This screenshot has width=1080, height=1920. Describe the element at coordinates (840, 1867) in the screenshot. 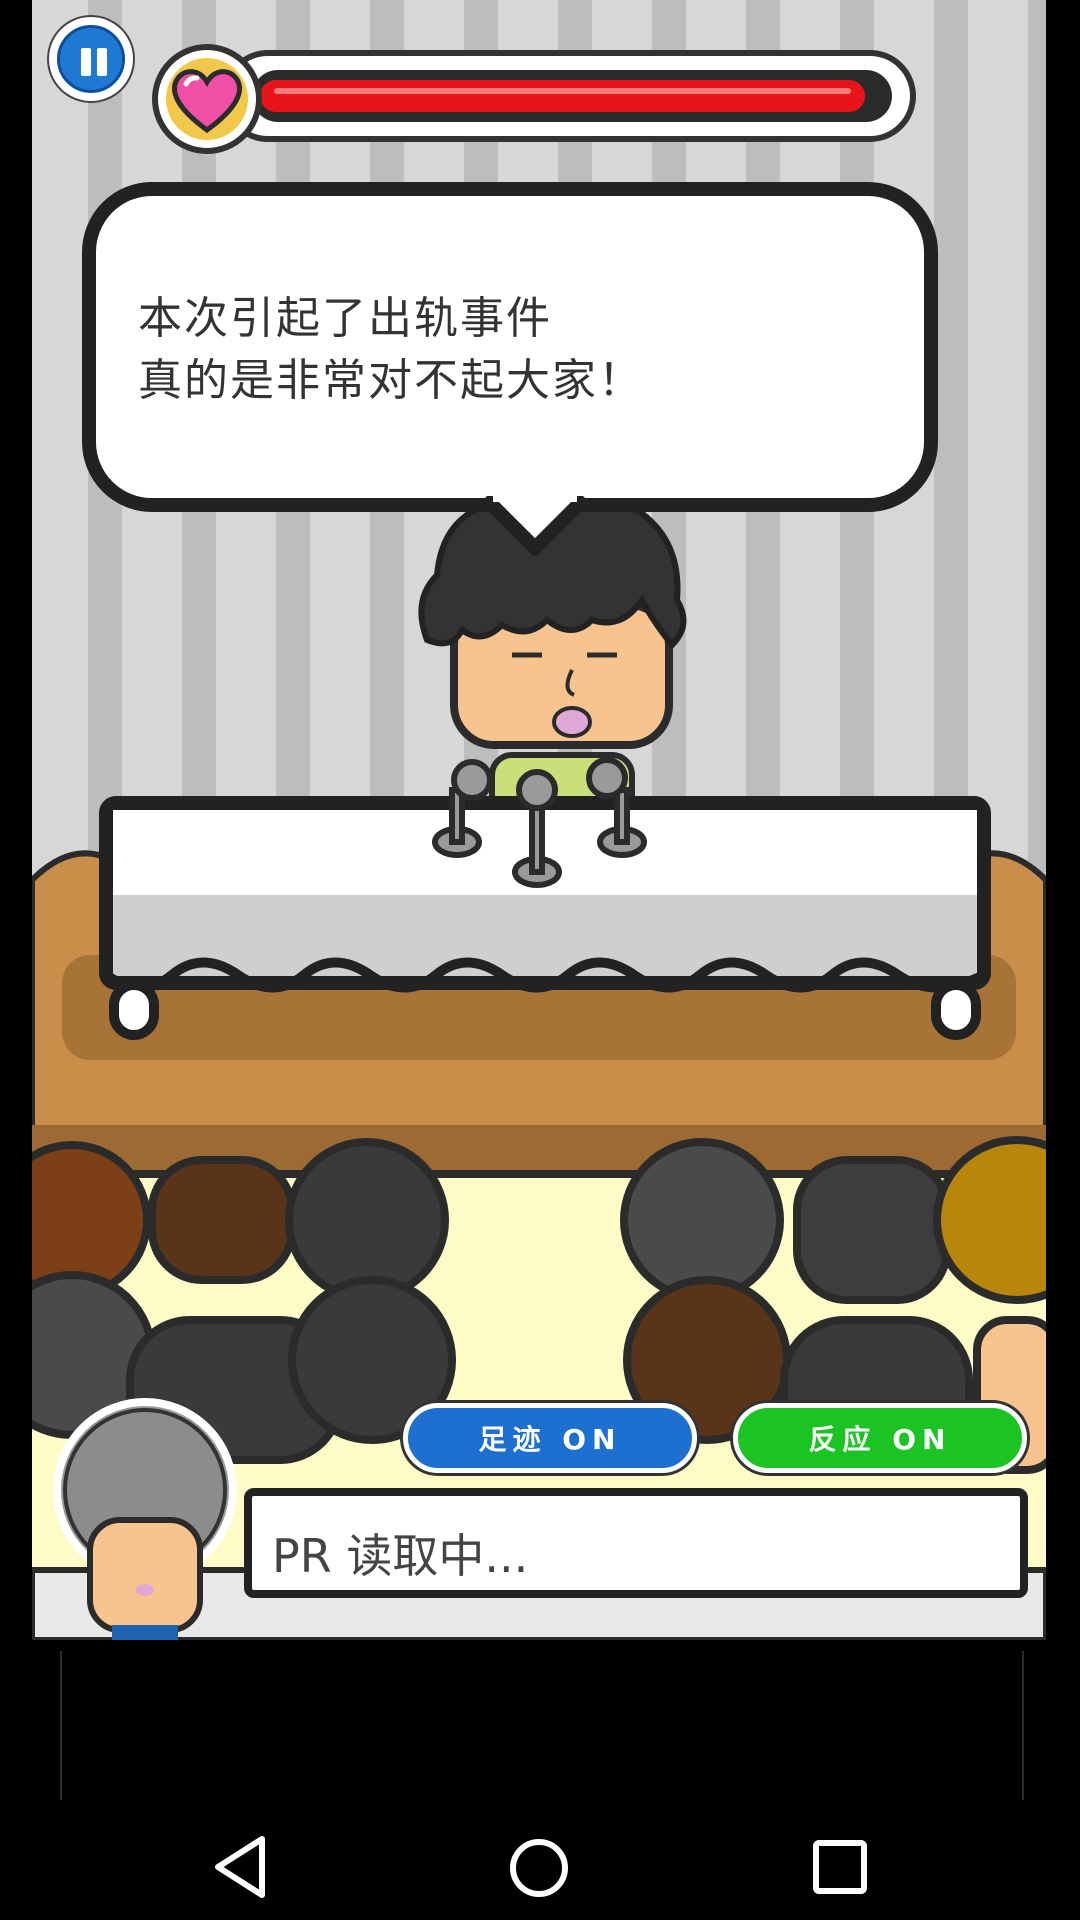

I see `recents-square-icon` at that location.